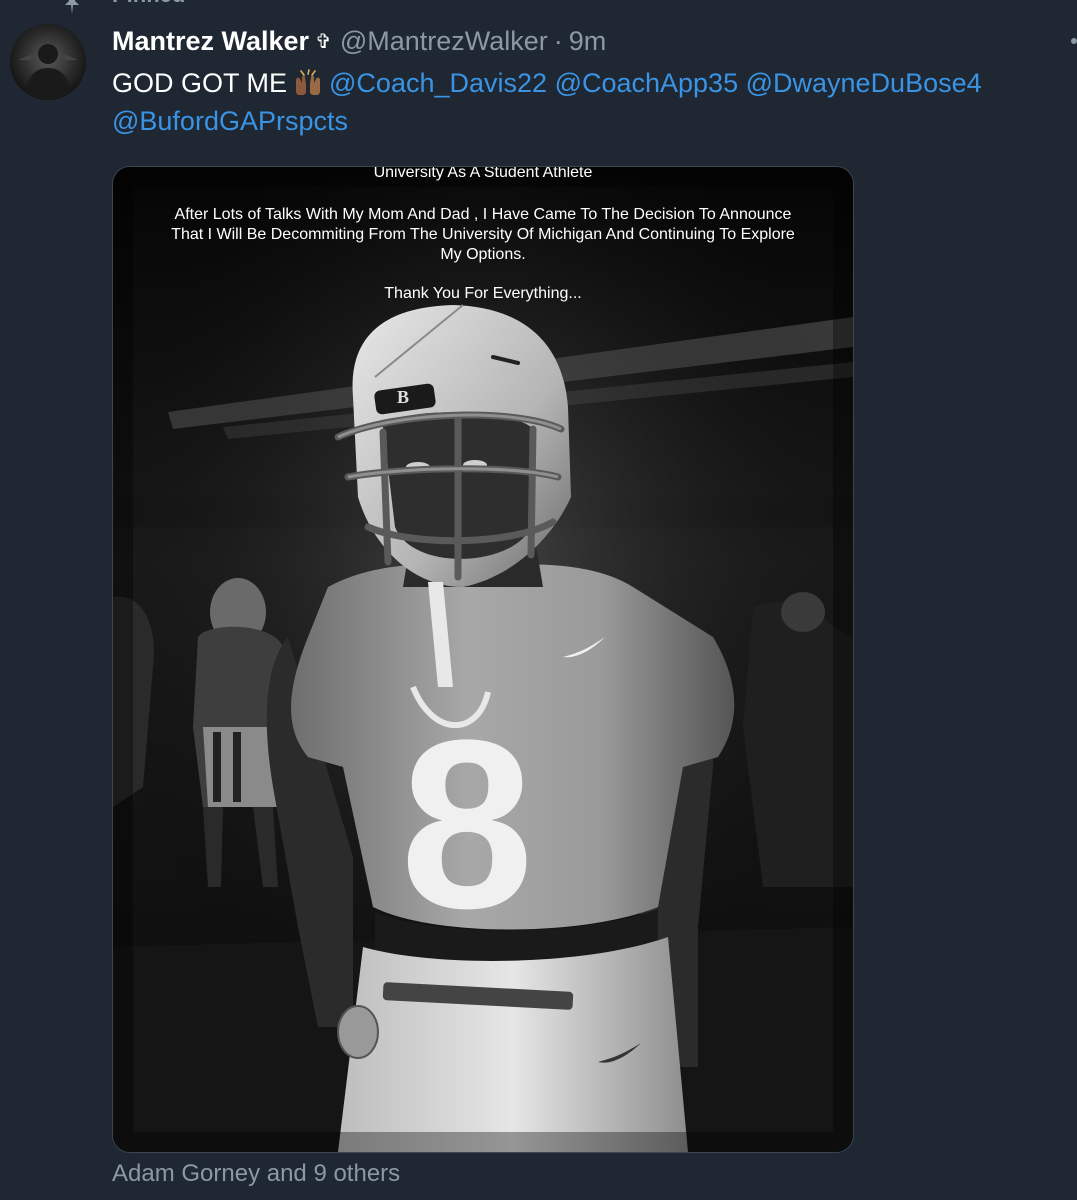  Describe the element at coordinates (483, 254) in the screenshot. I see `media-caption-line-4: My Options.` at that location.